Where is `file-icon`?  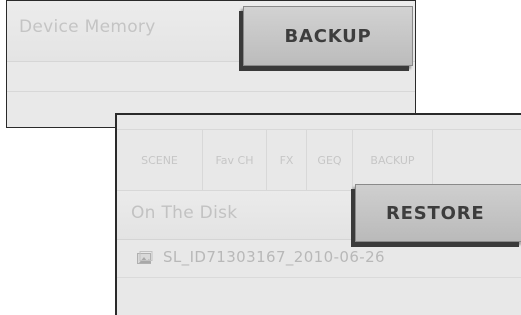 file-icon is located at coordinates (145, 257).